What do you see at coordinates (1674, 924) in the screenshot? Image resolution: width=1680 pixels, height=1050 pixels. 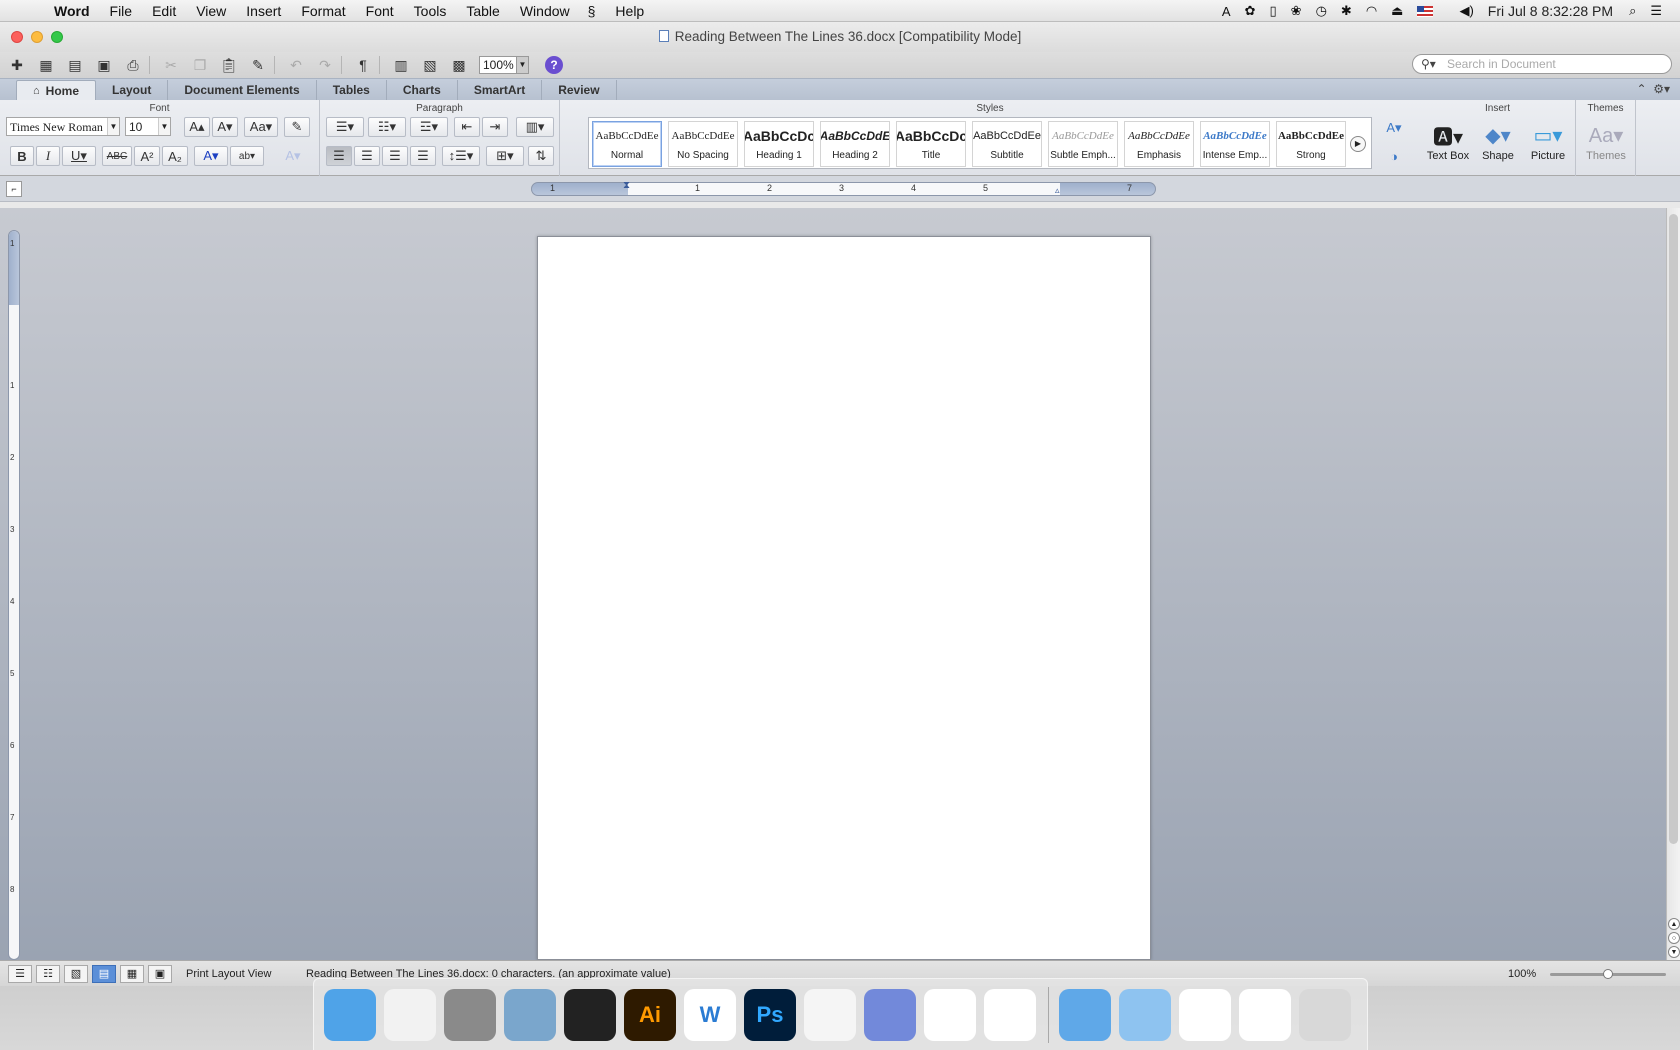 I see `previous-page-icon: ▲` at bounding box center [1674, 924].